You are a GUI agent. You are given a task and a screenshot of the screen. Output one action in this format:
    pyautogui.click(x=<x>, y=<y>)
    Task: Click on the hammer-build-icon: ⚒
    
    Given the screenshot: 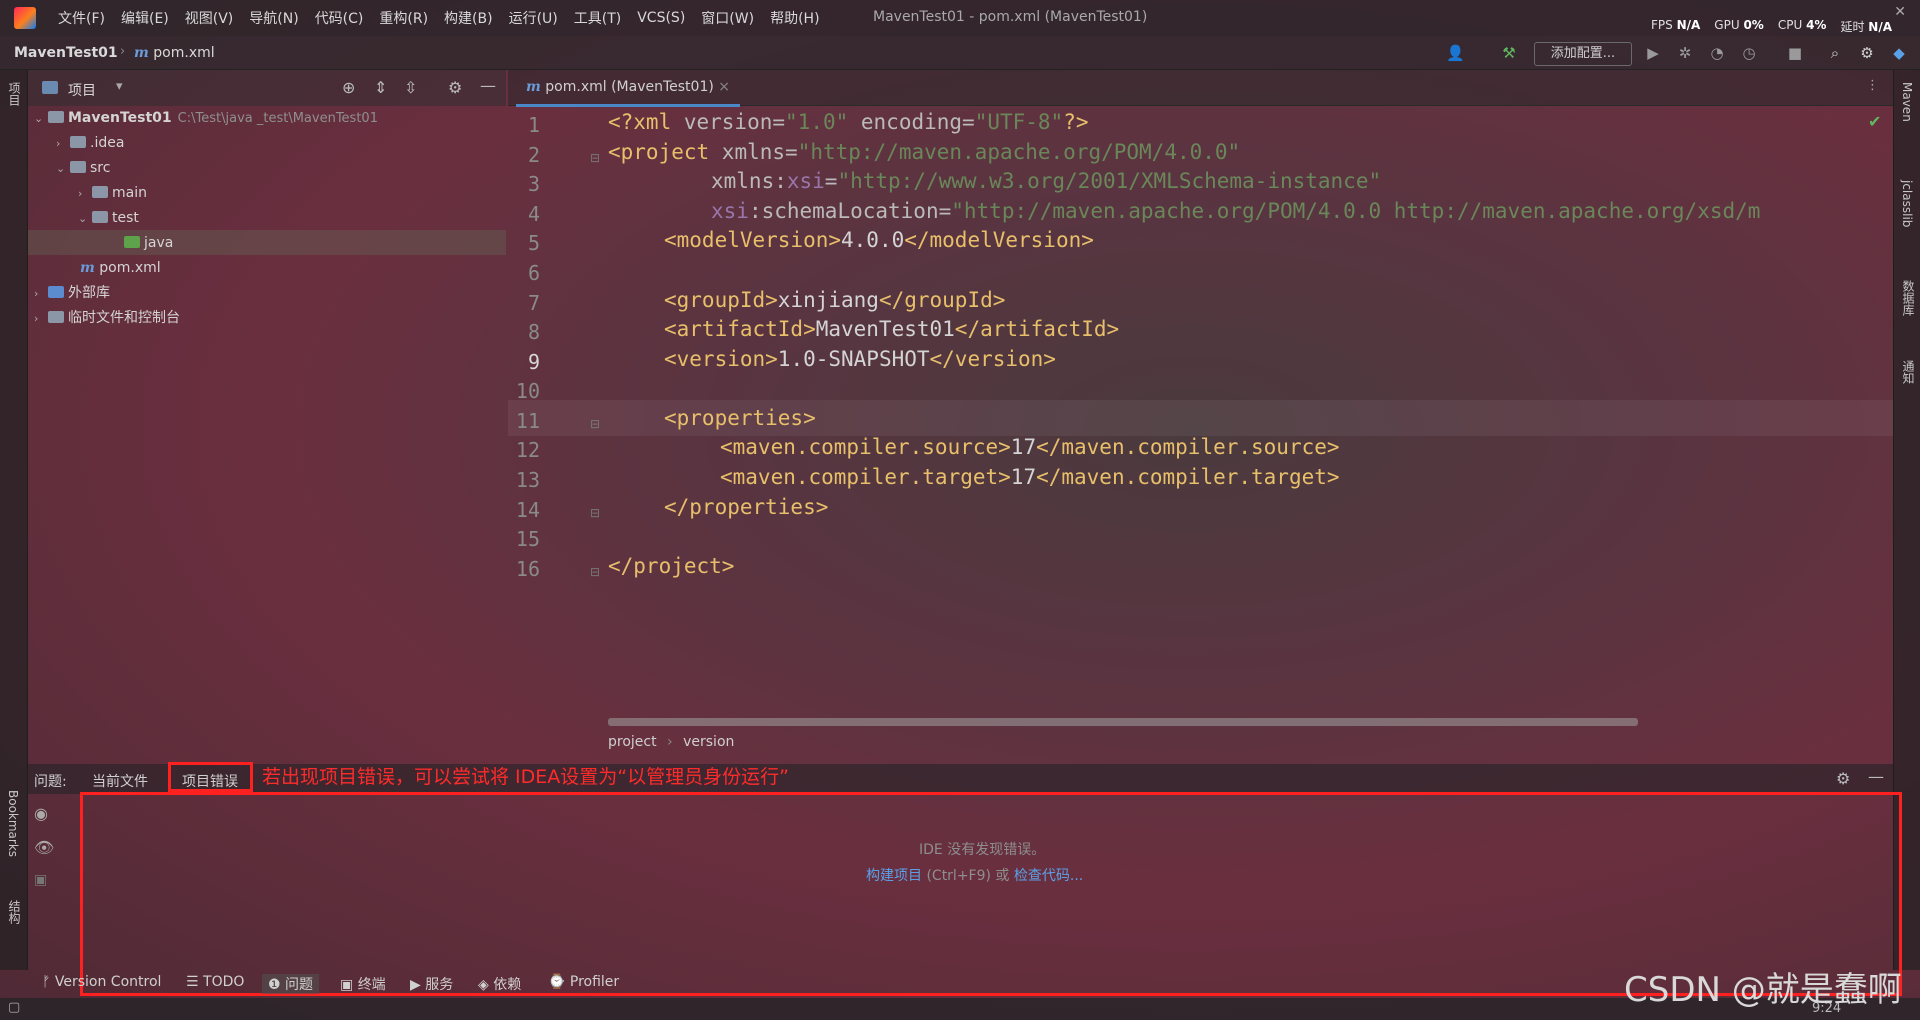 What is the action you would take?
    pyautogui.click(x=1509, y=53)
    